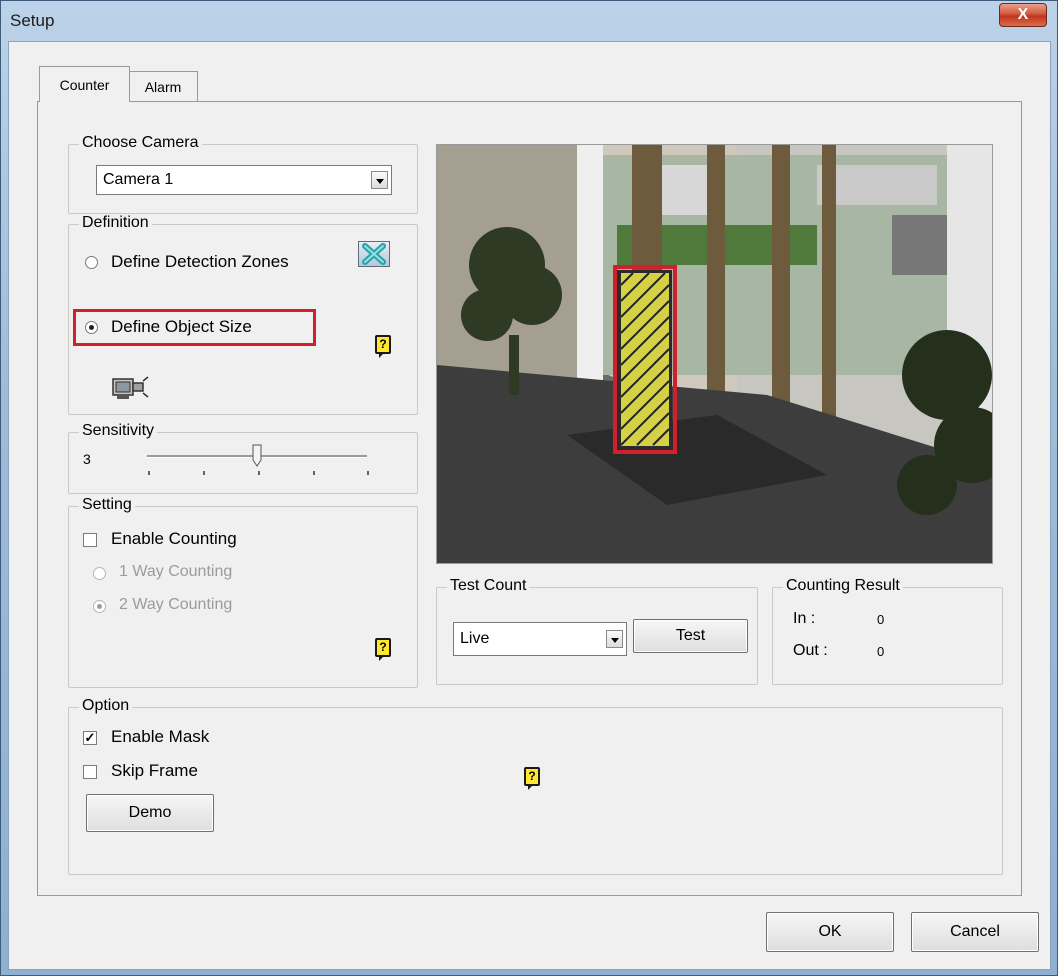 This screenshot has height=976, width=1058. What do you see at coordinates (115, 223) in the screenshot?
I see `definition-legend: Definition` at bounding box center [115, 223].